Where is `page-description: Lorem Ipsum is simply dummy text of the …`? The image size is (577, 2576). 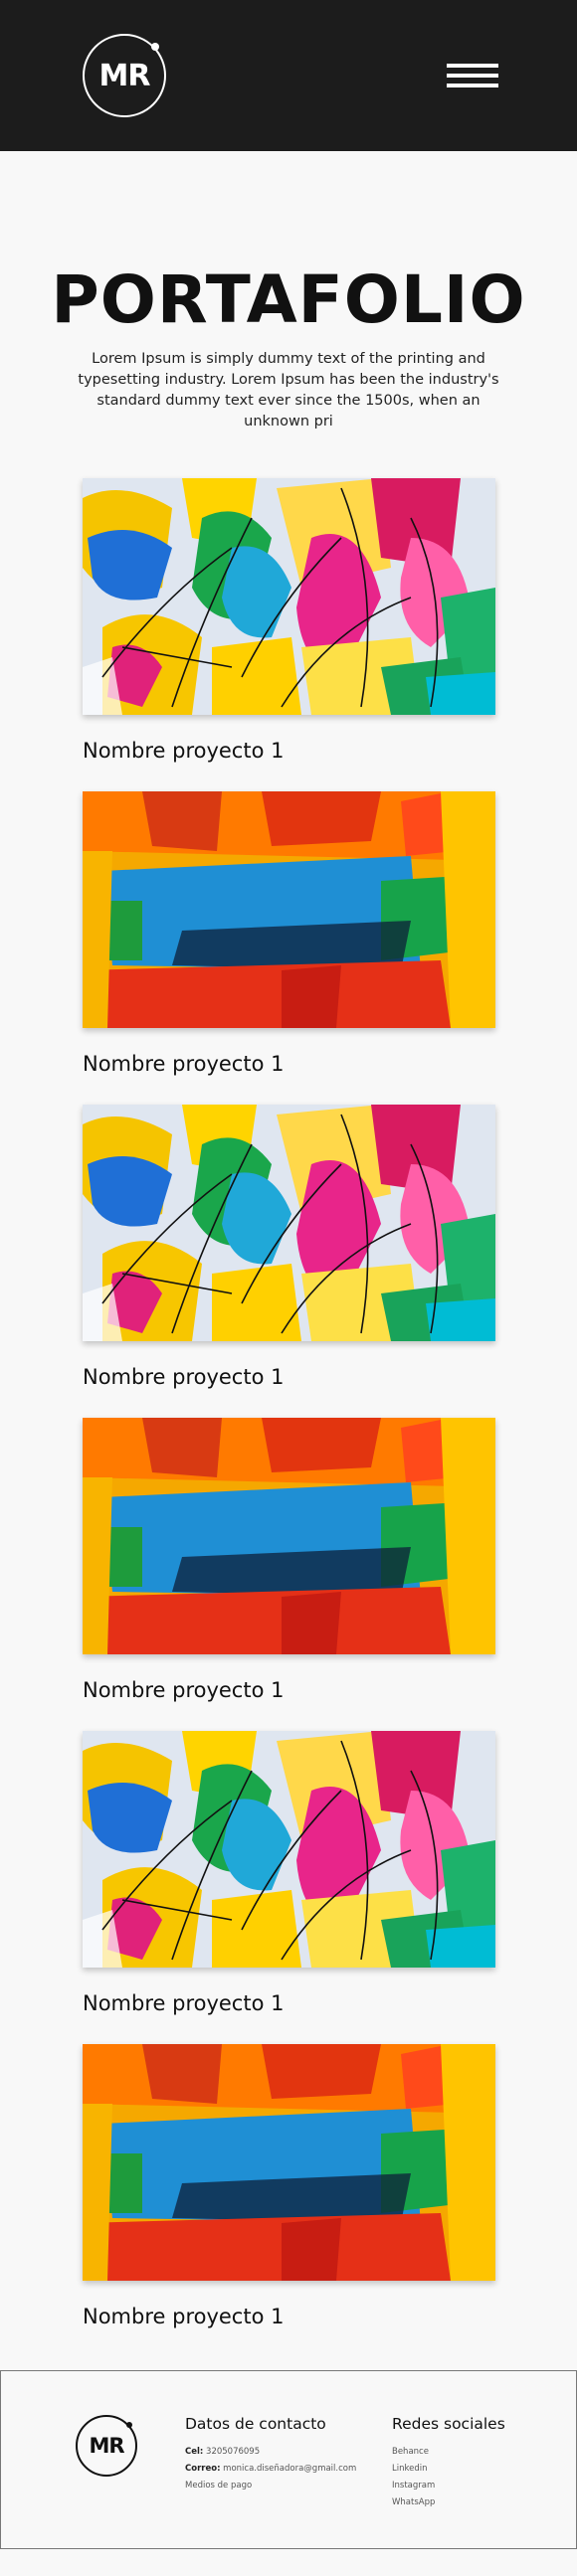 page-description: Lorem Ipsum is simply dummy text of the … is located at coordinates (288, 390).